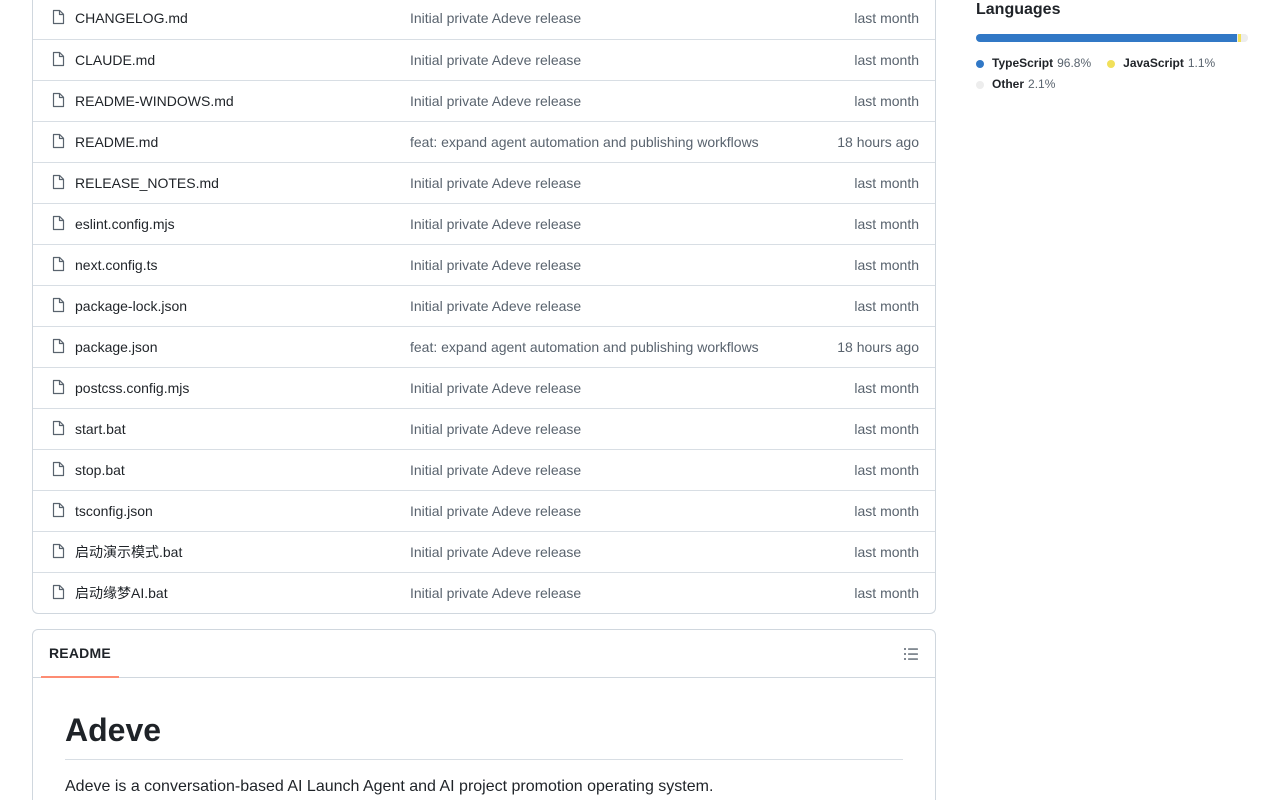  What do you see at coordinates (121, 593) in the screenshot?
I see `file-name-link: 启动缘梦AI.bat` at bounding box center [121, 593].